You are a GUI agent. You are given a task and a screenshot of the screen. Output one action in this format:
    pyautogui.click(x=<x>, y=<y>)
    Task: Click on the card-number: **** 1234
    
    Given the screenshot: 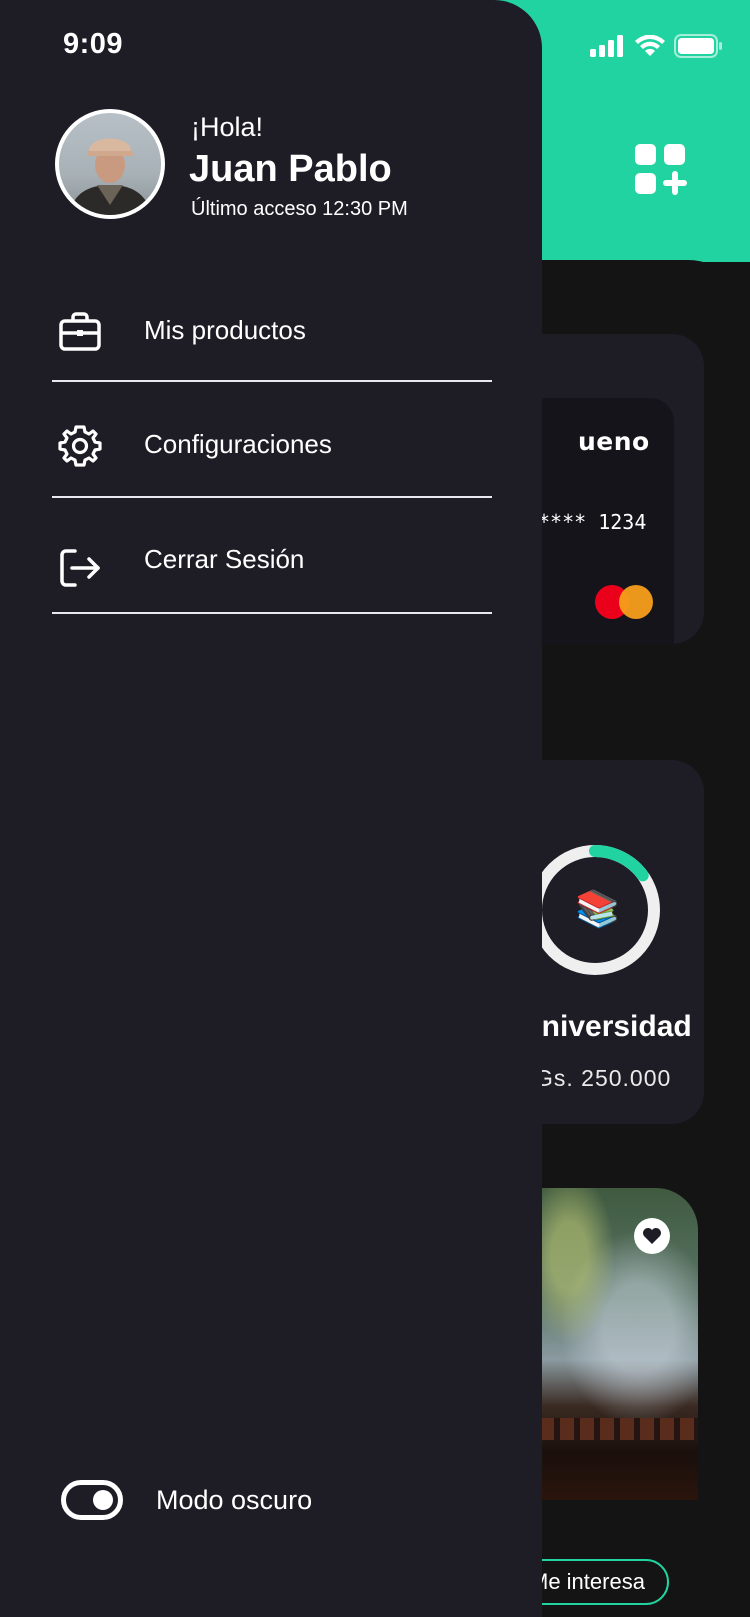 What is the action you would take?
    pyautogui.click(x=592, y=522)
    